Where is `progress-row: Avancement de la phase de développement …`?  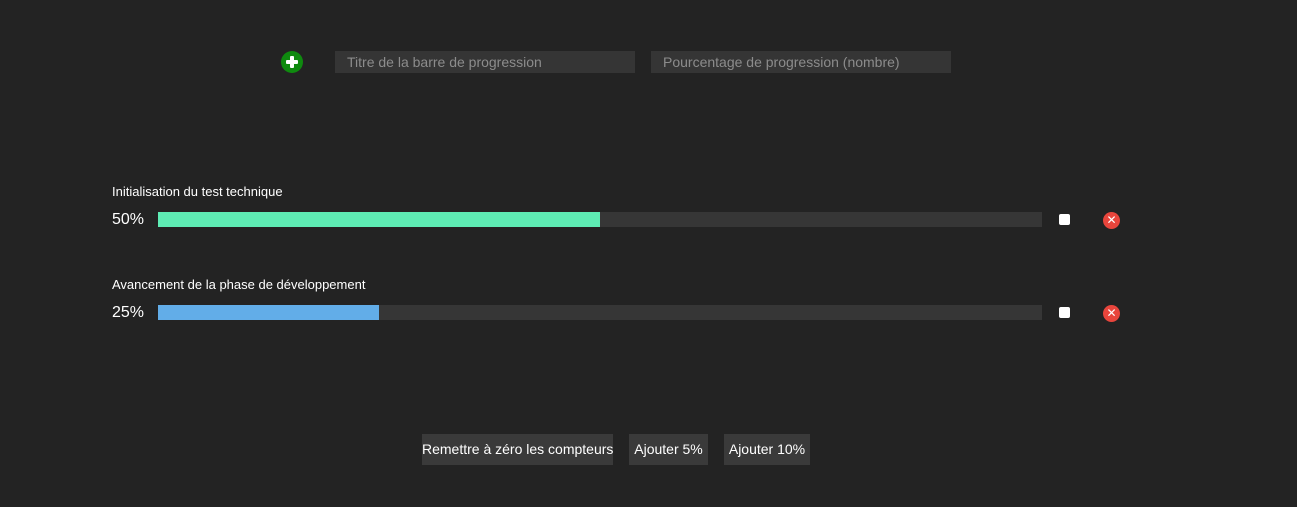 progress-row: Avancement de la phase de développement … is located at coordinates (622, 301).